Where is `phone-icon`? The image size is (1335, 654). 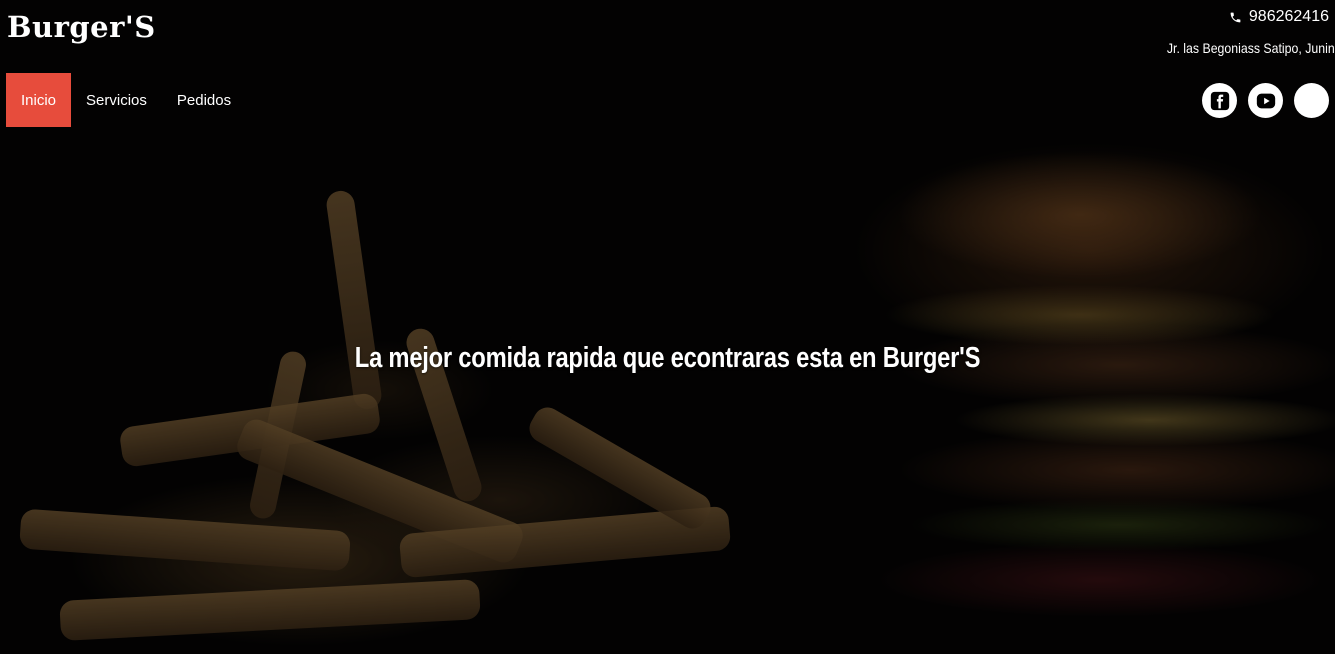
phone-icon is located at coordinates (1235, 17).